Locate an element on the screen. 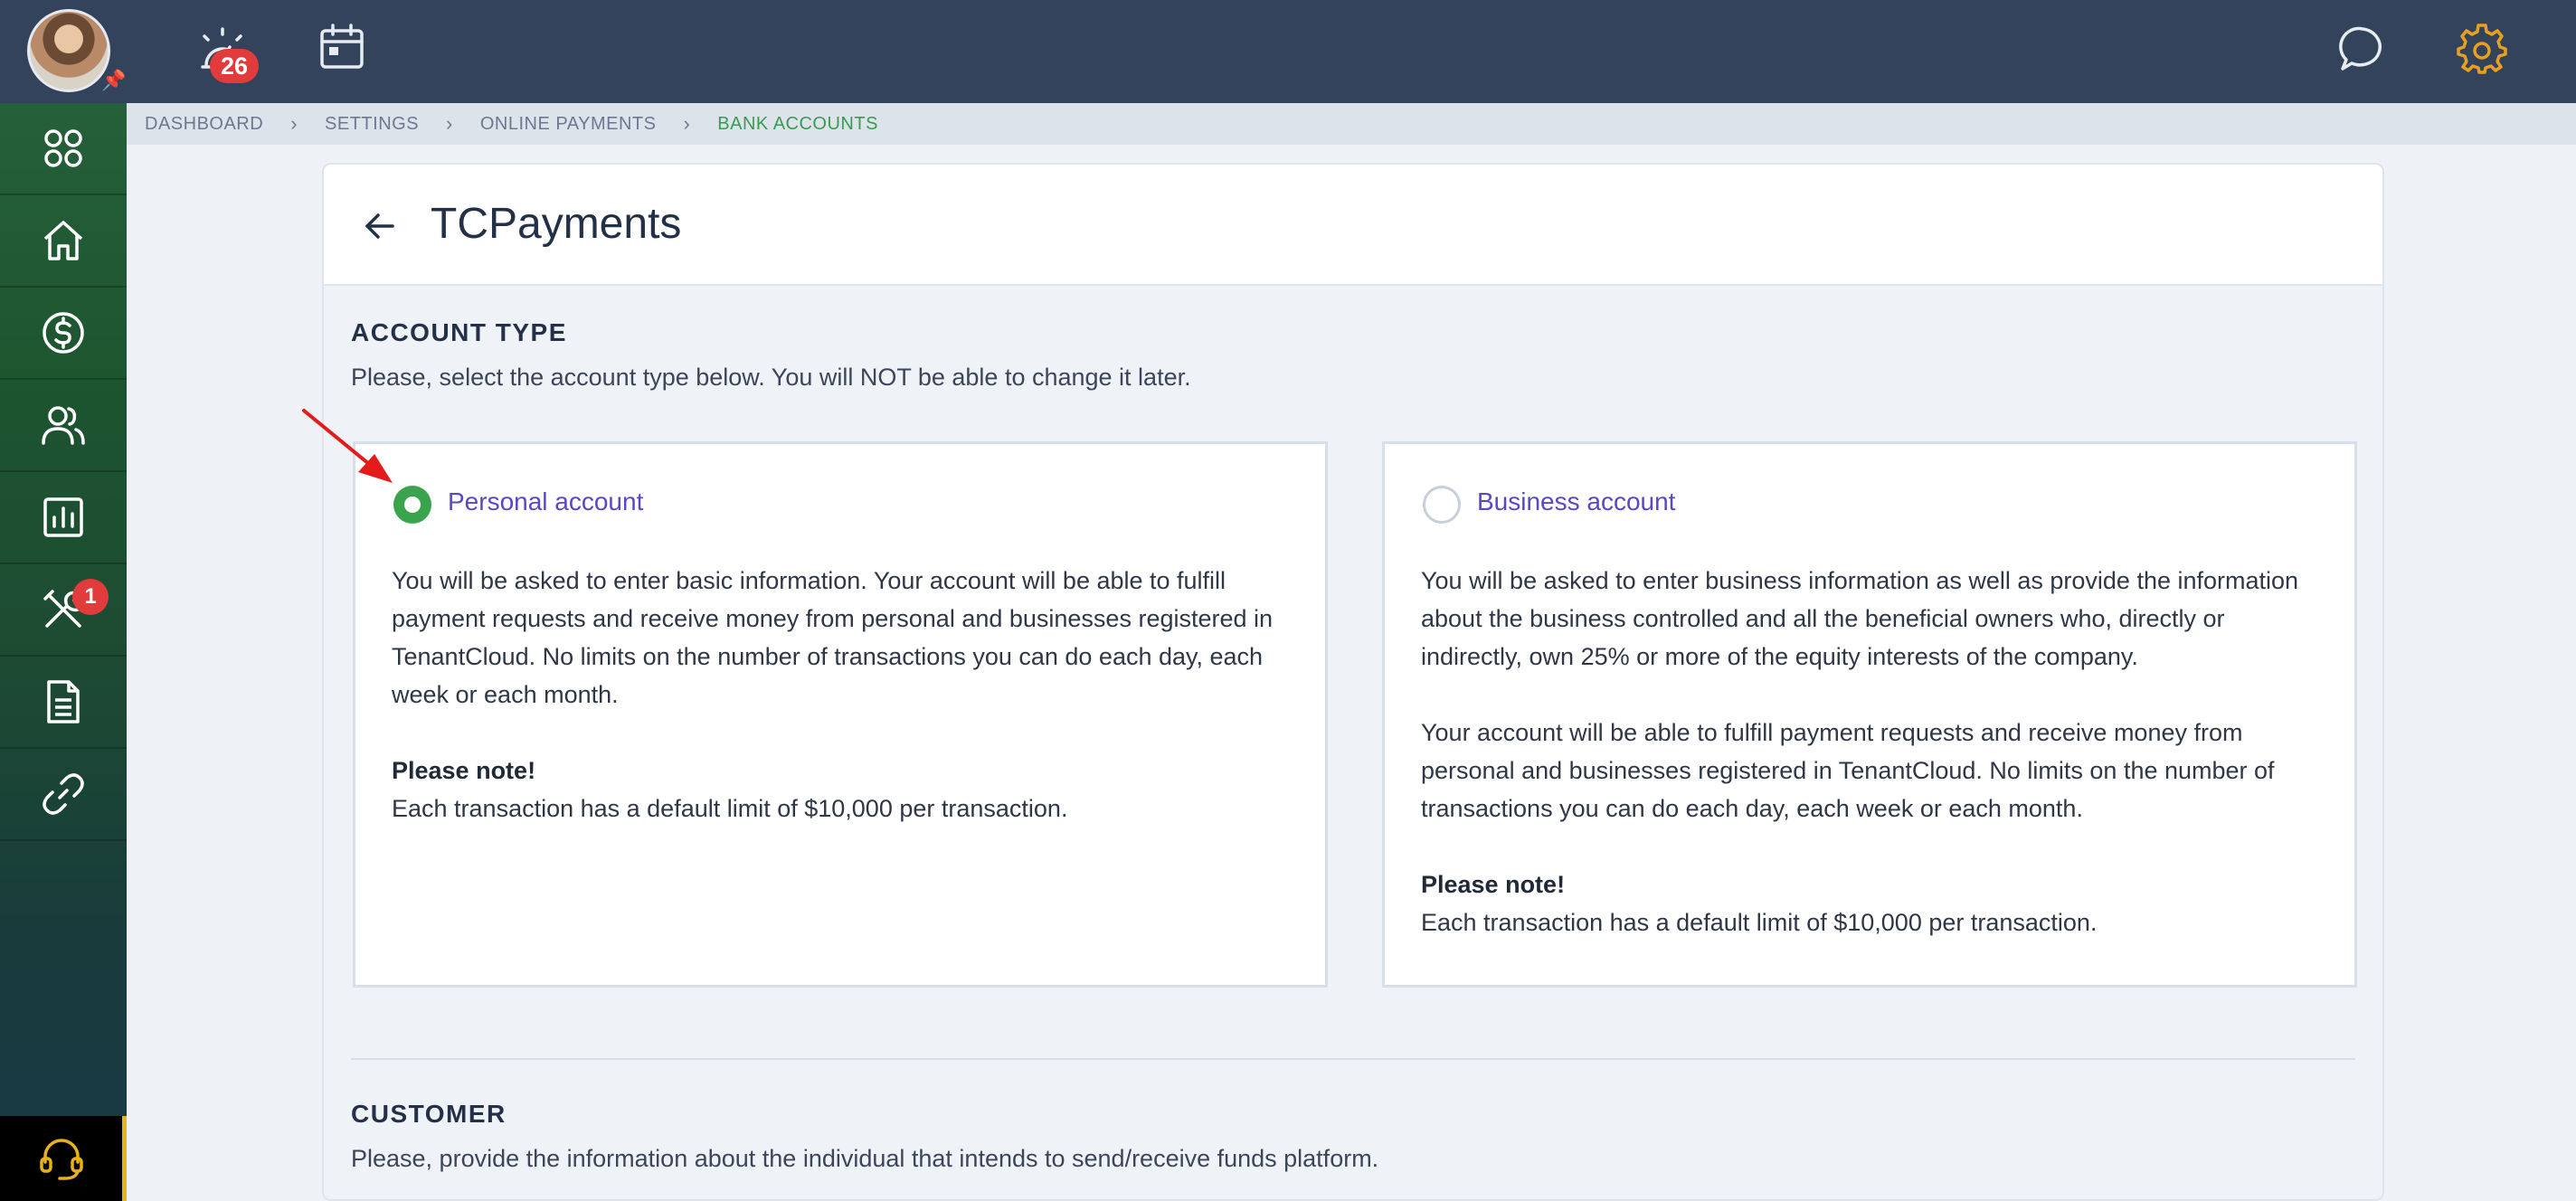 The width and height of the screenshot is (2576, 1201). notifications-badge: 26 is located at coordinates (235, 66).